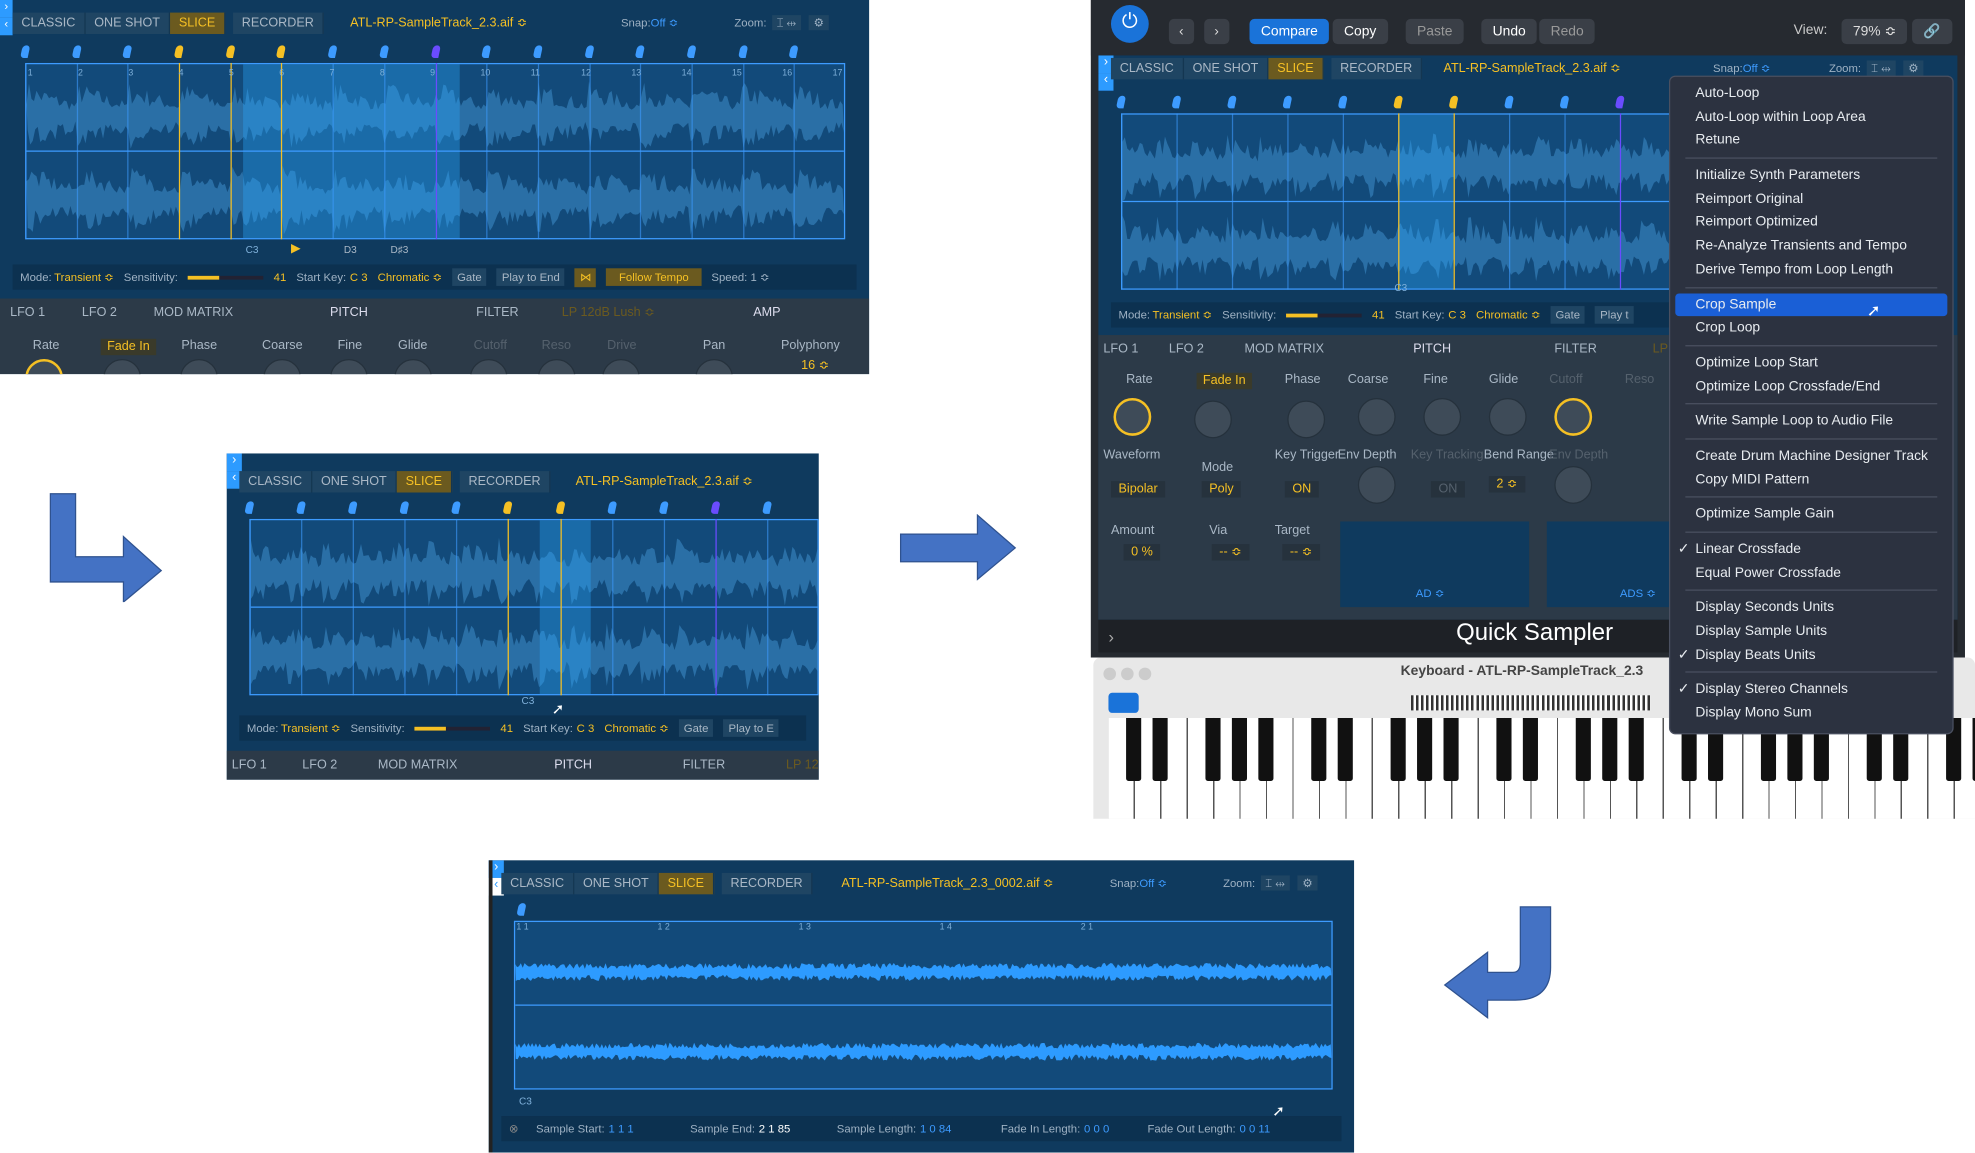 Image resolution: width=1975 pixels, height=1153 pixels. I want to click on waveform-display, so click(923, 1005).